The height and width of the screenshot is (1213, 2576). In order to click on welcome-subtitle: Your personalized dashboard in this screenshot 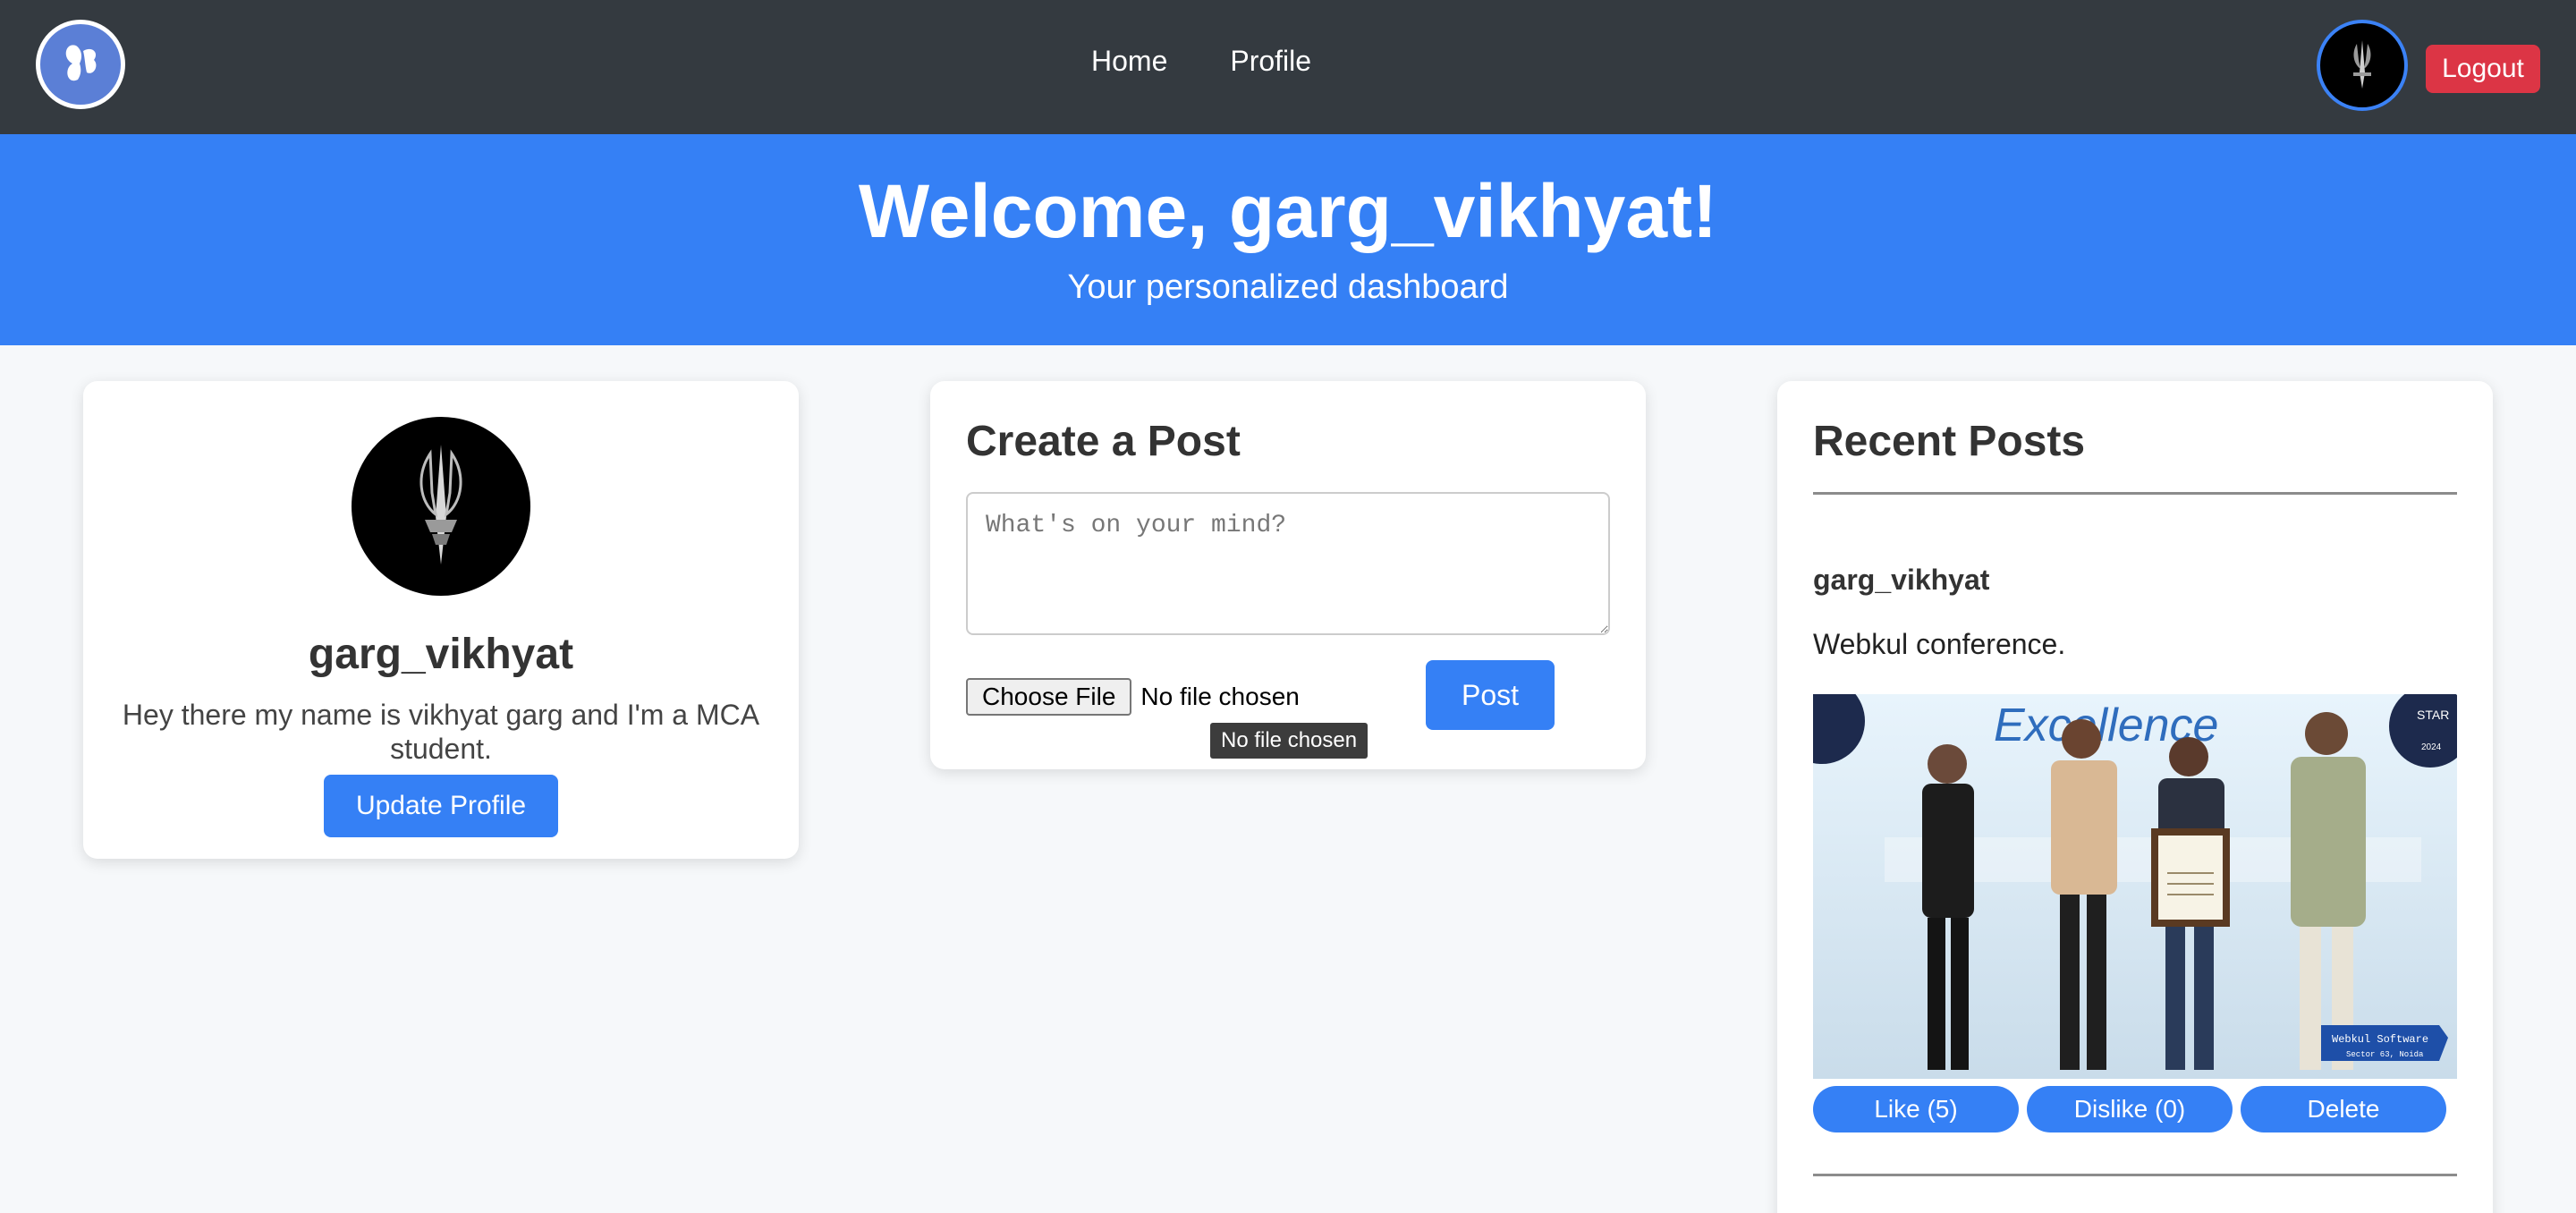, I will do `click(1288, 287)`.